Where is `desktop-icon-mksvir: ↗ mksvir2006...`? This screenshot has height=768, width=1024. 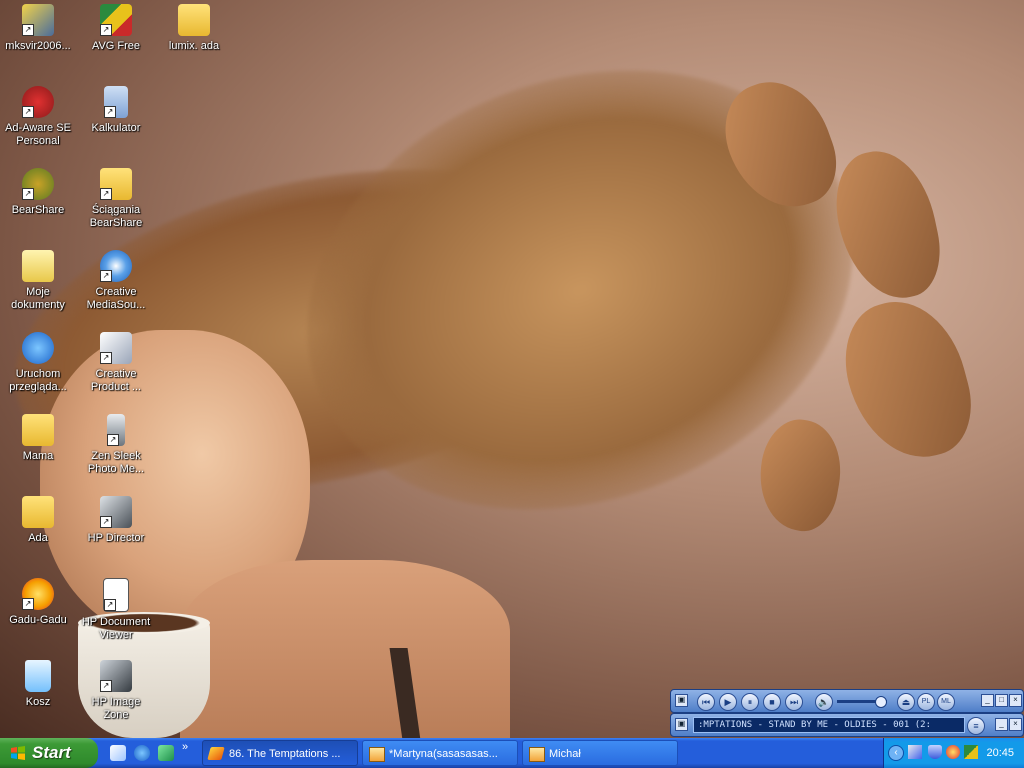
desktop-icon-mksvir: ↗ mksvir2006... is located at coordinates (38, 28).